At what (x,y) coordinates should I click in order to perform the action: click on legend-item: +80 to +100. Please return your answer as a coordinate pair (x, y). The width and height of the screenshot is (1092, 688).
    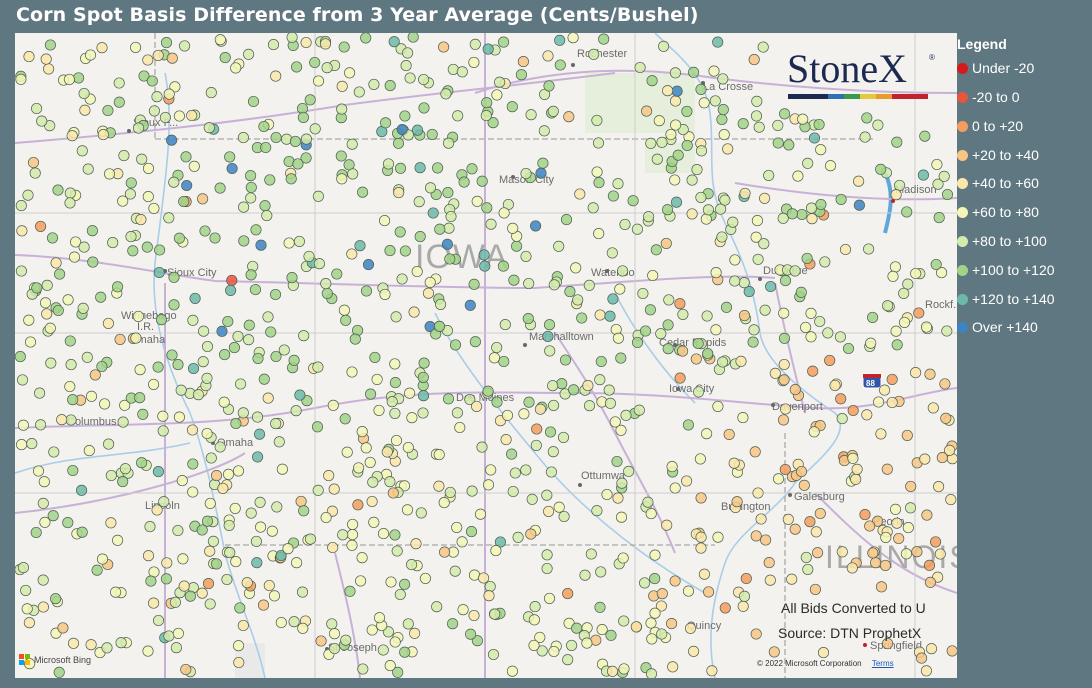
    Looking at the image, I should click on (1002, 241).